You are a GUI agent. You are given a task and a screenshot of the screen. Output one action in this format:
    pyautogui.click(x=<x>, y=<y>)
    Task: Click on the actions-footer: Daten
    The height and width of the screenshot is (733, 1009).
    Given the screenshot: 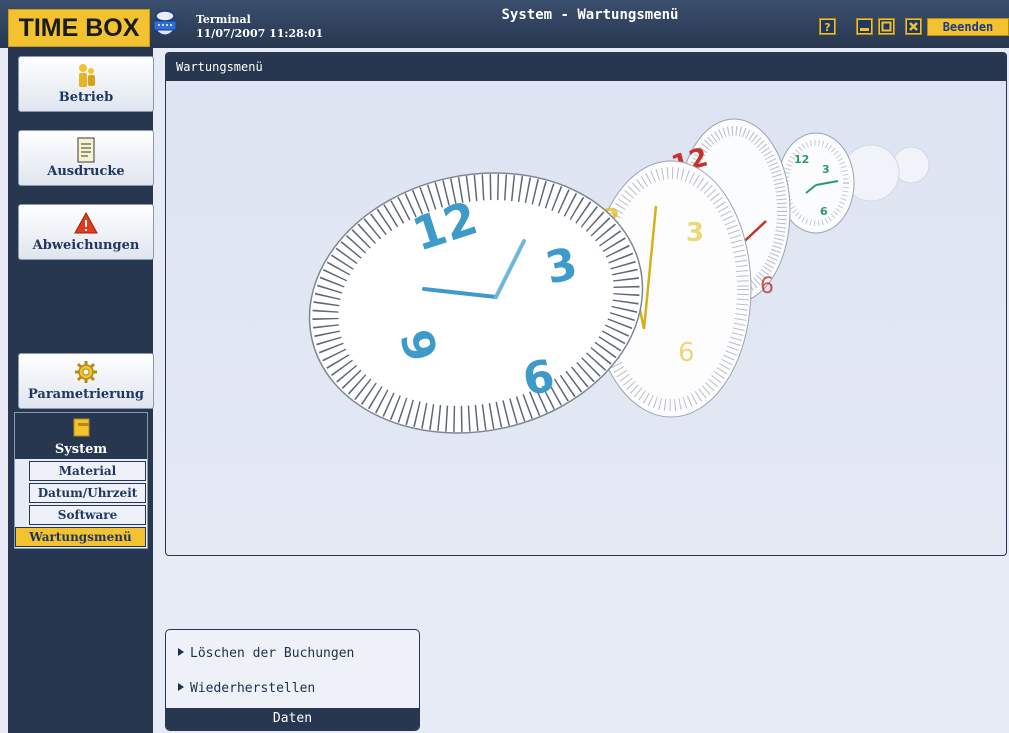 What is the action you would take?
    pyautogui.click(x=292, y=719)
    